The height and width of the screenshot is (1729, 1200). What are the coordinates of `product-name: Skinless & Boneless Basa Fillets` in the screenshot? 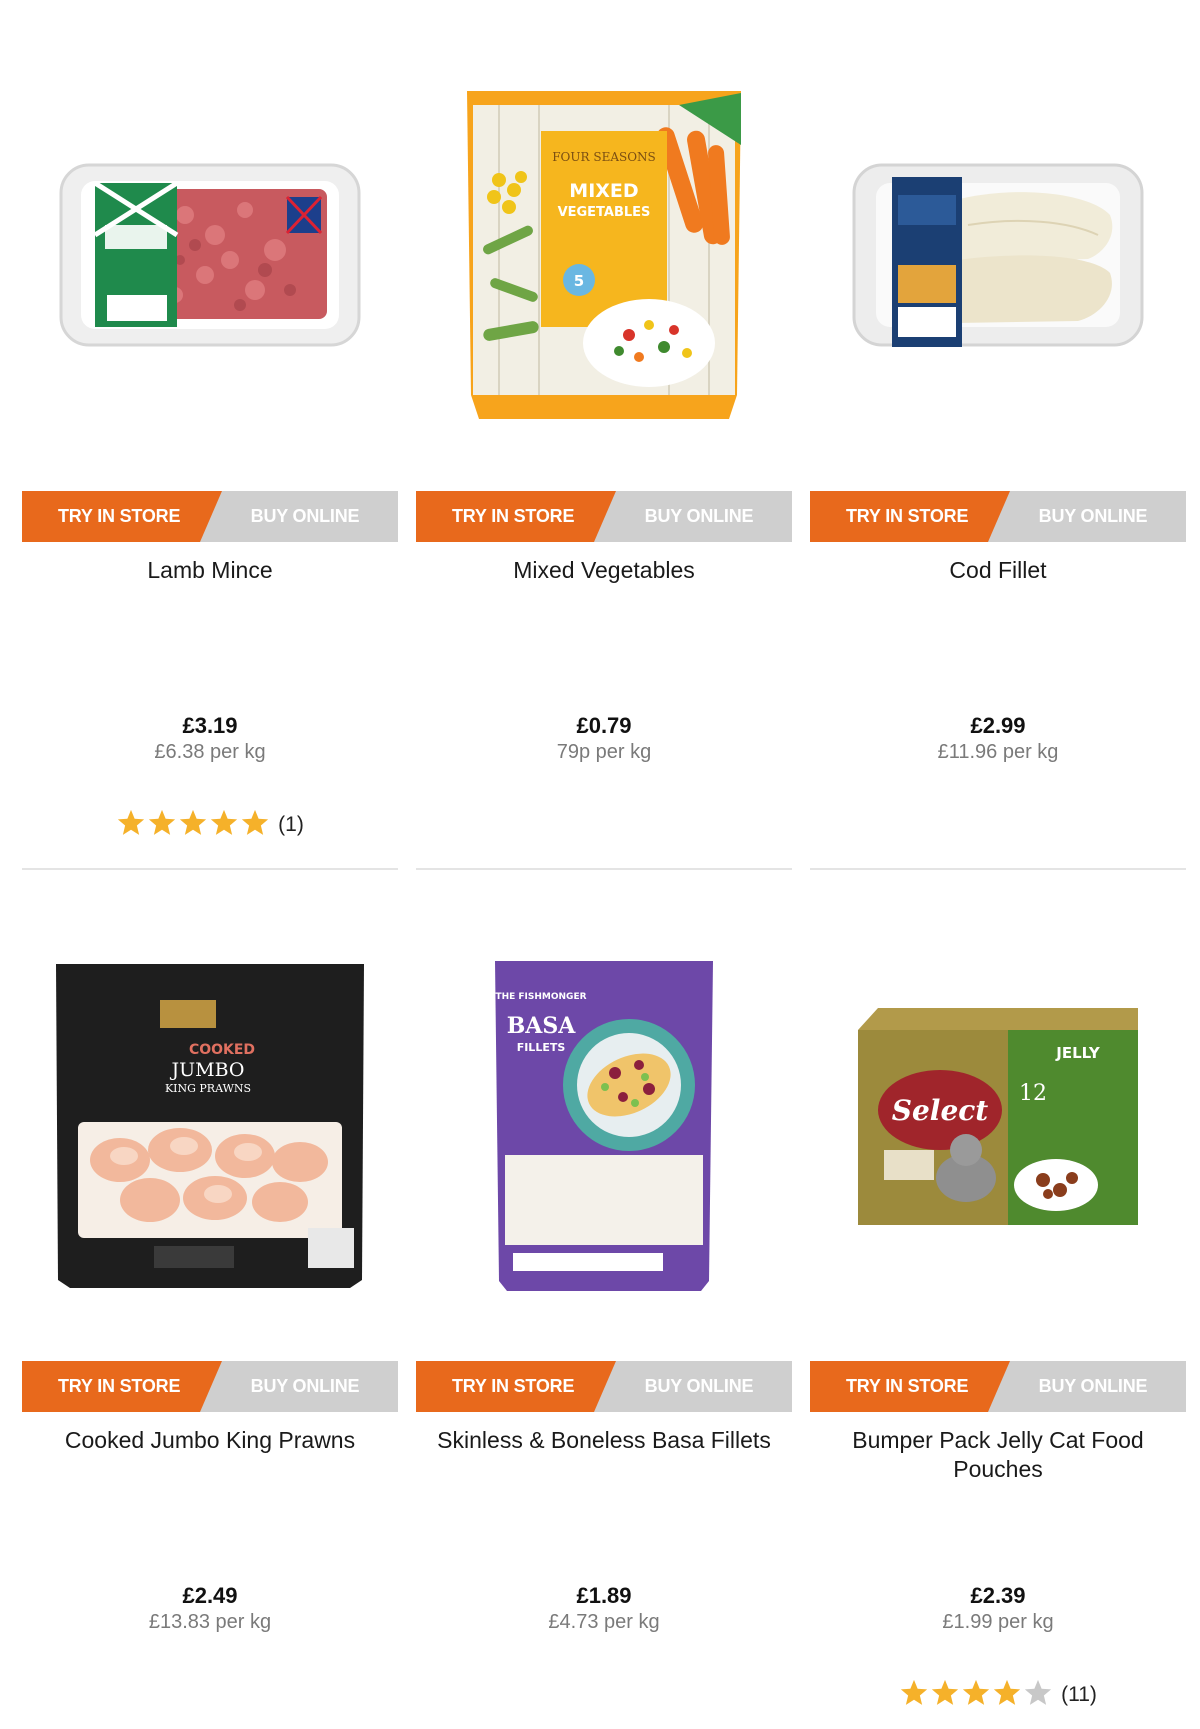 It's located at (604, 1440).